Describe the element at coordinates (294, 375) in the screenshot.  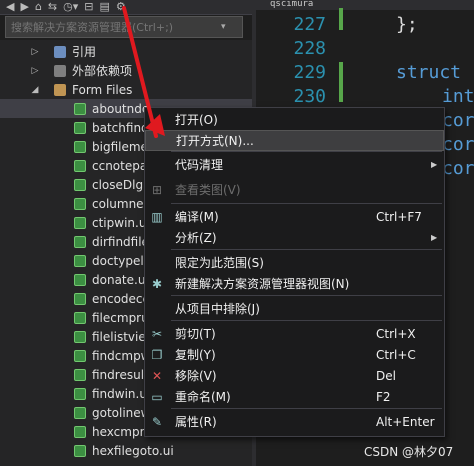
I see `menu-item: ✕ 移除(V) Del` at that location.